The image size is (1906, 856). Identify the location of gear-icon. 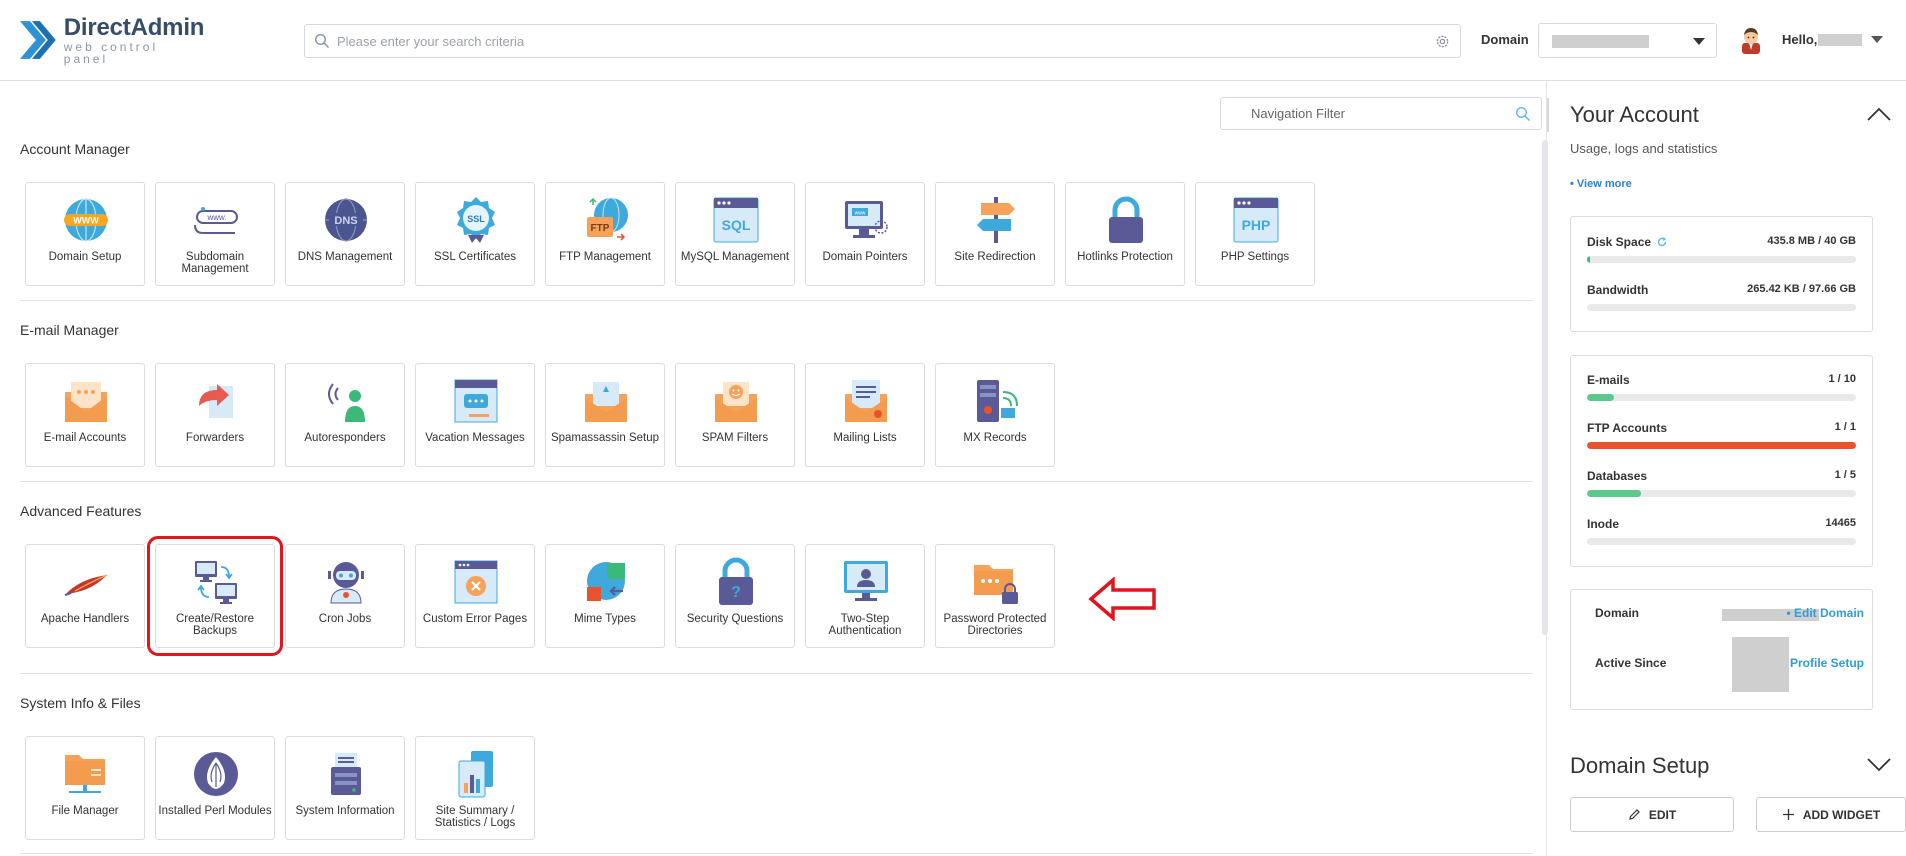
(1442, 41).